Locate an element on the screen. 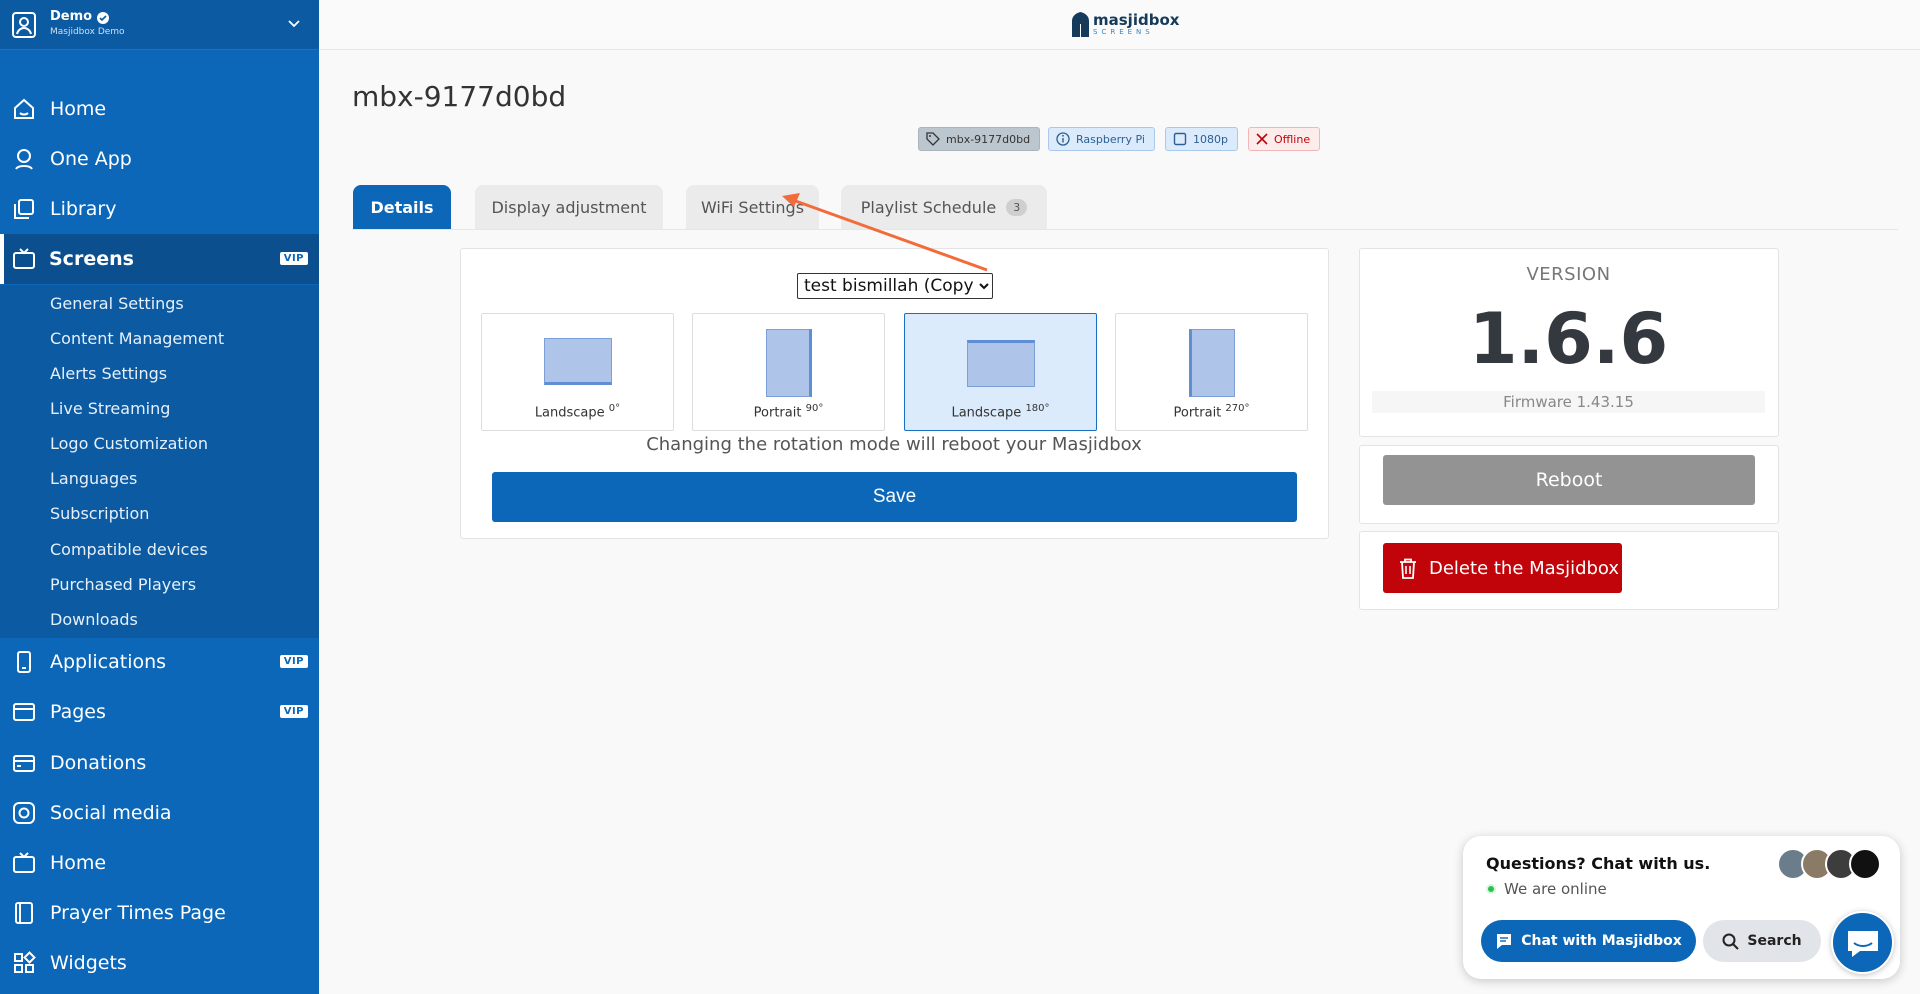 The height and width of the screenshot is (994, 1920). sidebar-item-label: Prayer Times Page is located at coordinates (138, 913).